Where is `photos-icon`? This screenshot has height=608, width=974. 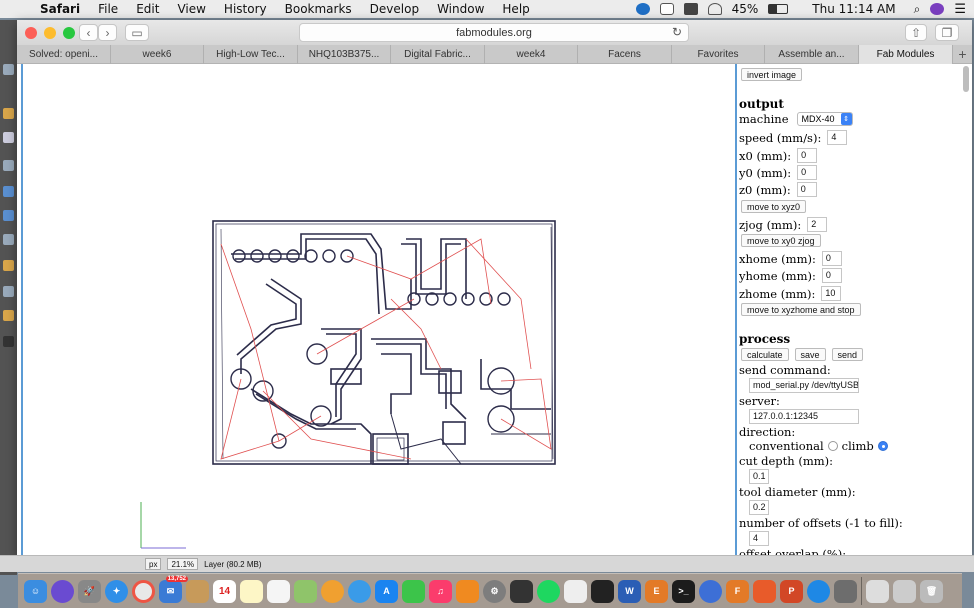
photos-icon is located at coordinates (332, 591).